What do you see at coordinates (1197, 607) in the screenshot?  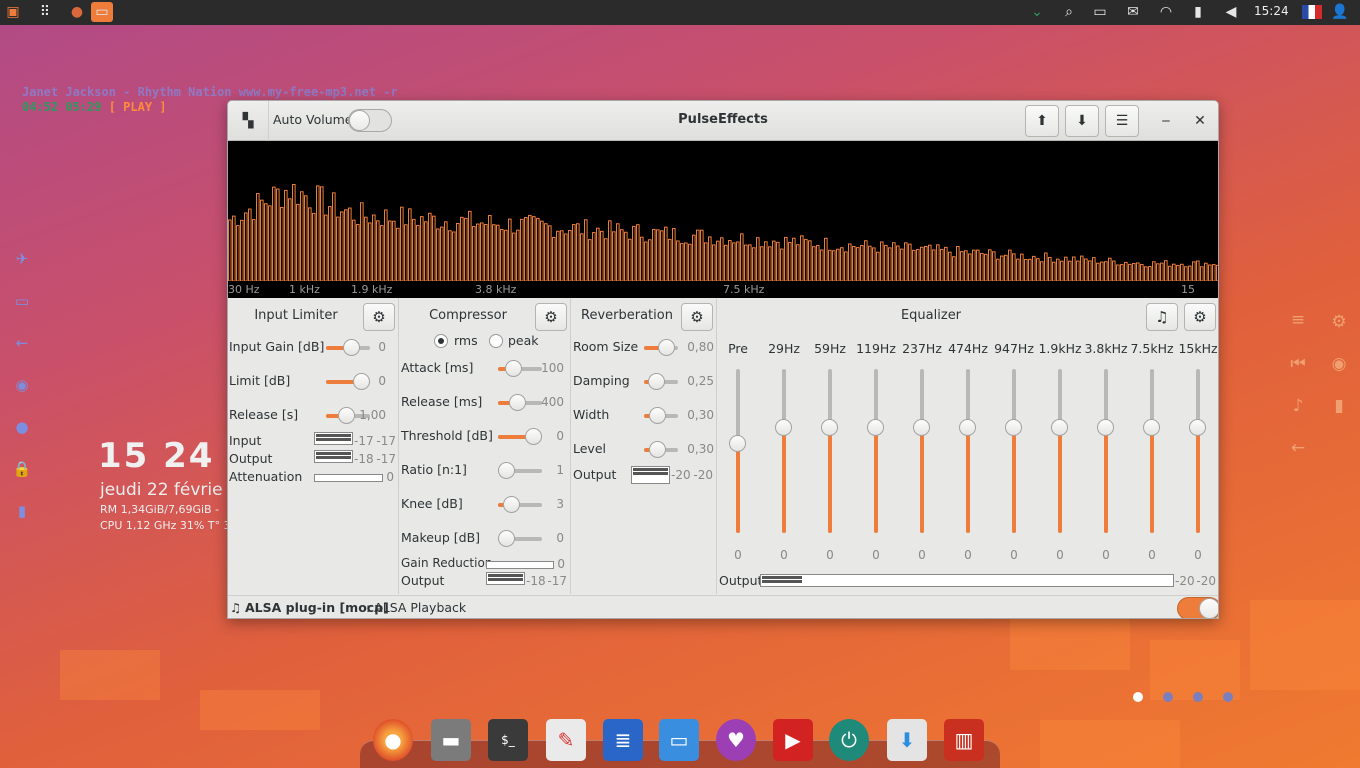 I see `stream-enable-switch` at bounding box center [1197, 607].